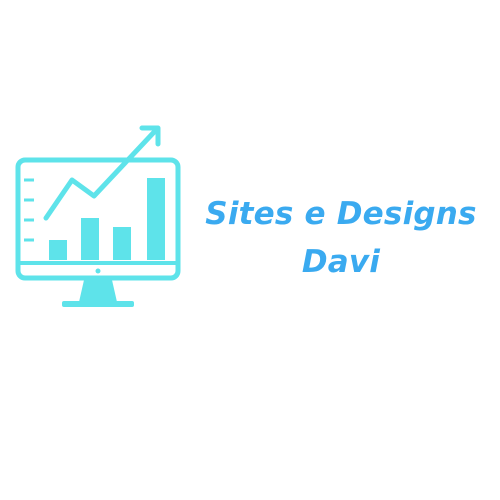  I want to click on growth-line, so click(101, 174).